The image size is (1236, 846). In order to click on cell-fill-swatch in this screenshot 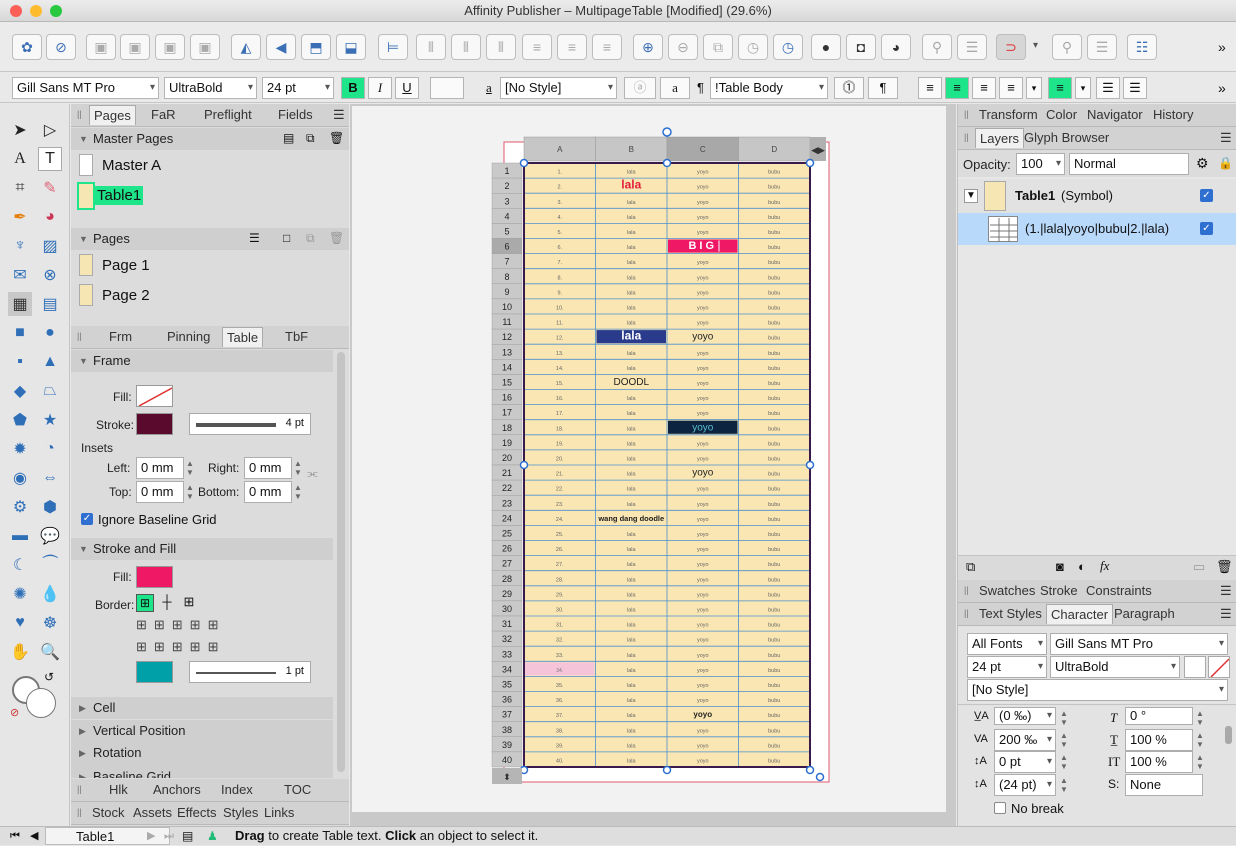, I will do `click(154, 577)`.